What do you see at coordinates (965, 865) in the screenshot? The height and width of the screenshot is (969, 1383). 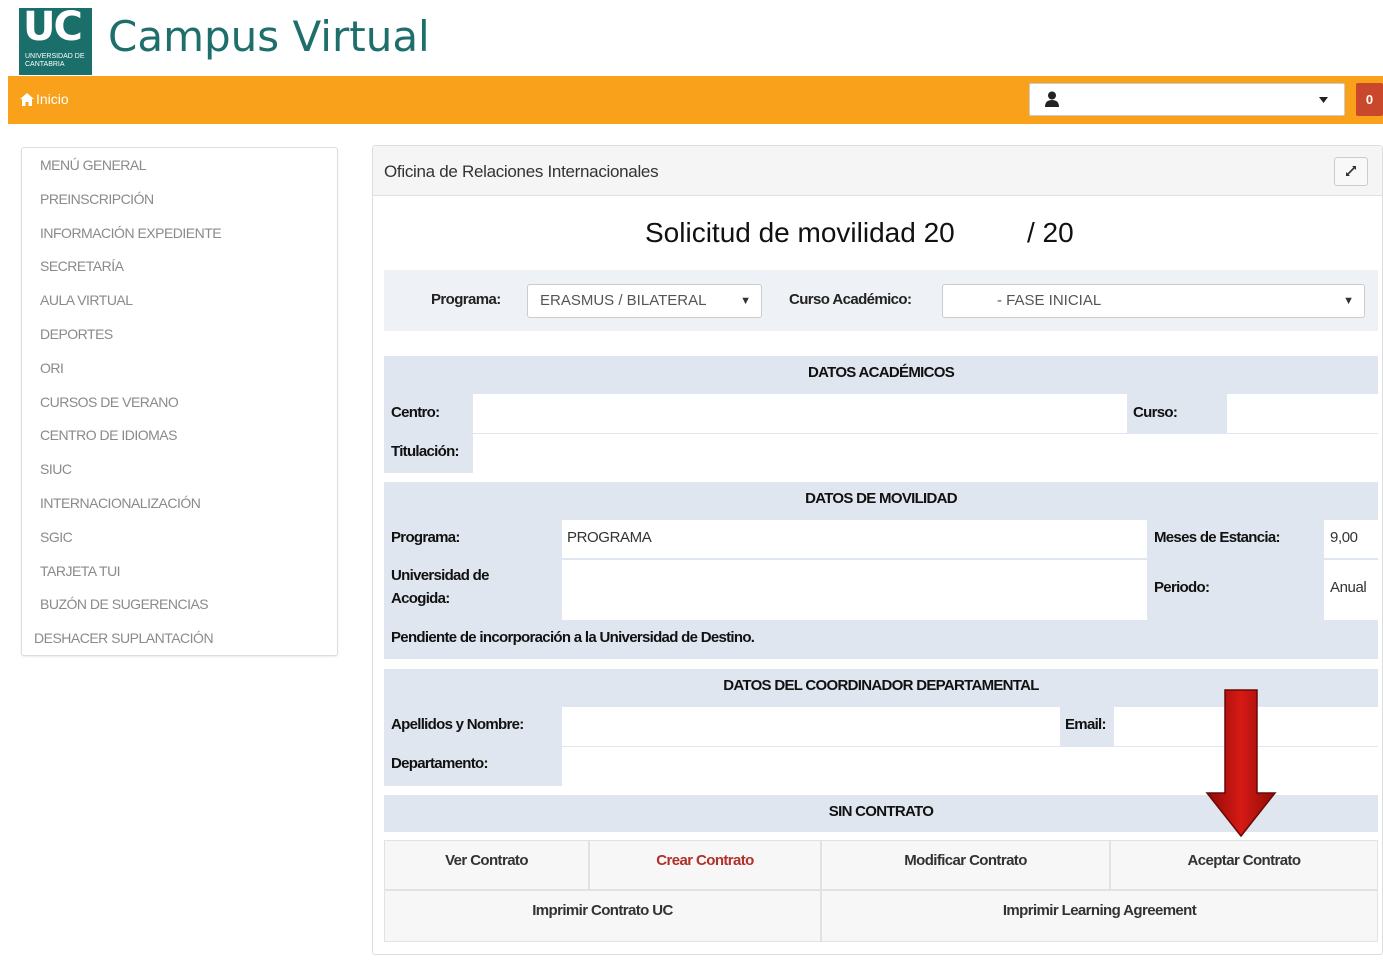 I see `modificar-contrato-button: Modificar Contrato` at bounding box center [965, 865].